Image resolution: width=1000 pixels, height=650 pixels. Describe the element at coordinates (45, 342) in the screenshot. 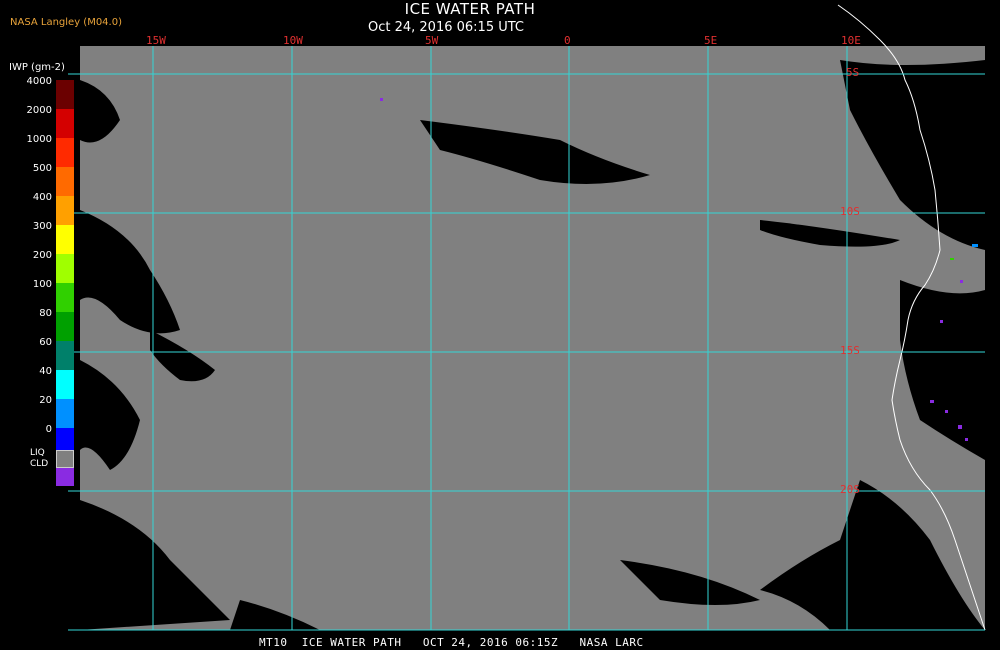

I see `legend-value: 60` at that location.